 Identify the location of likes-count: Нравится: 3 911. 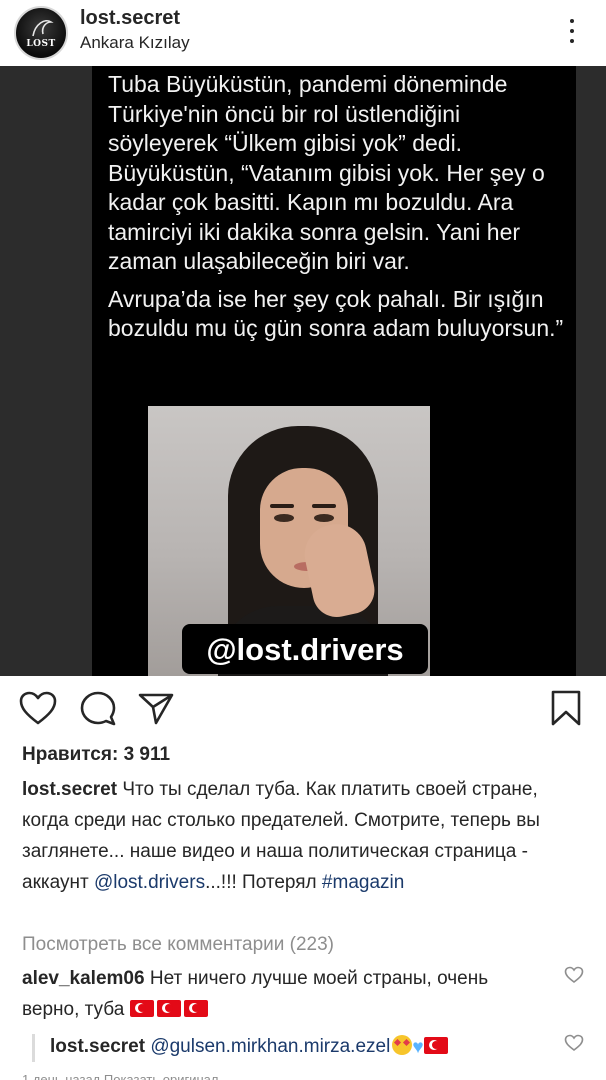
(96, 755).